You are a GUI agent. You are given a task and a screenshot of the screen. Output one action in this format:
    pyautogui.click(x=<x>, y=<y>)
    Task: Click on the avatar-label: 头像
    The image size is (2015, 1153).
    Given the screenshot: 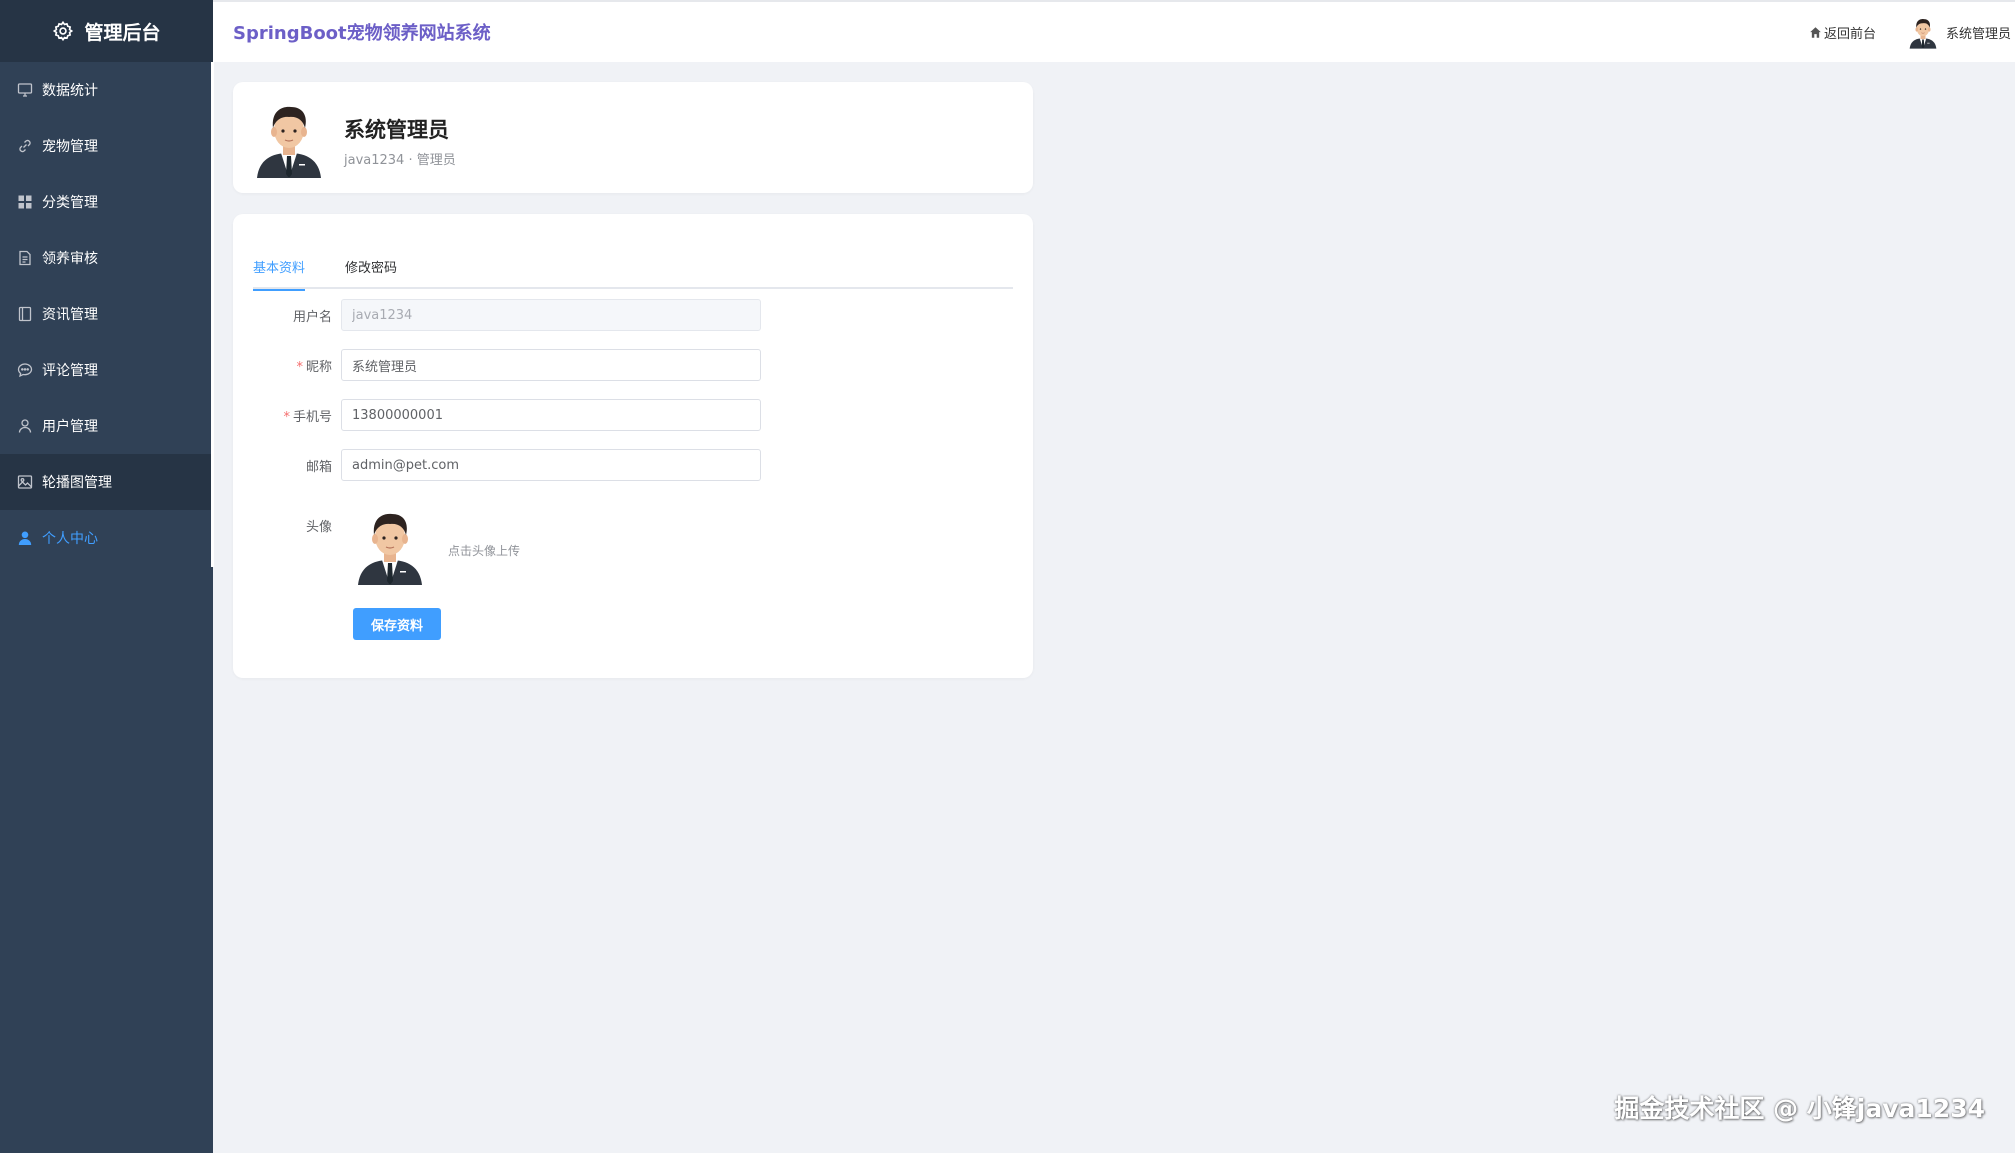 What is the action you would take?
    pyautogui.click(x=318, y=527)
    